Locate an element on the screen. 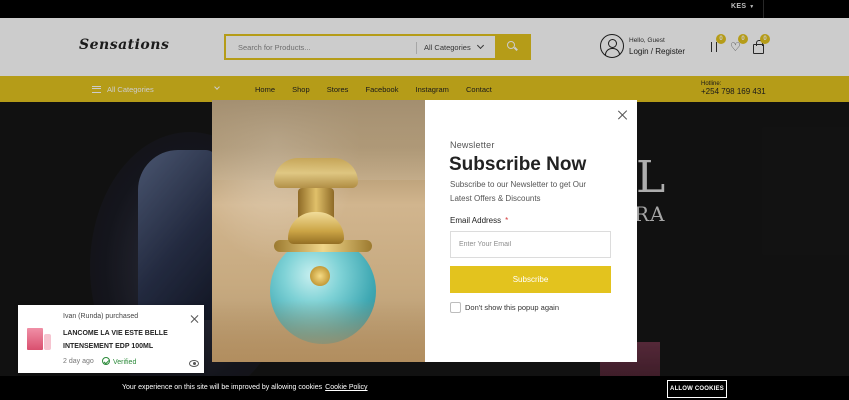 This screenshot has height=400, width=849. email-field is located at coordinates (530, 244).